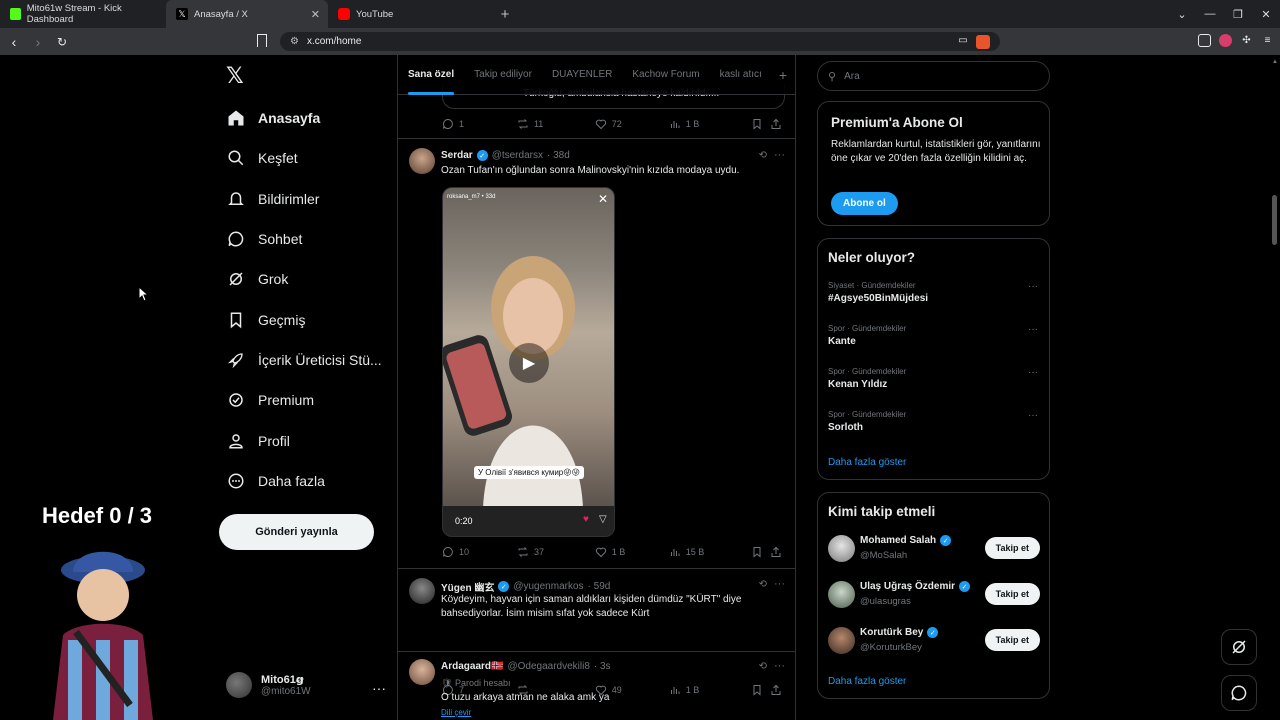  Describe the element at coordinates (556, 124) in the screenshot. I see `repost-button: 11` at that location.